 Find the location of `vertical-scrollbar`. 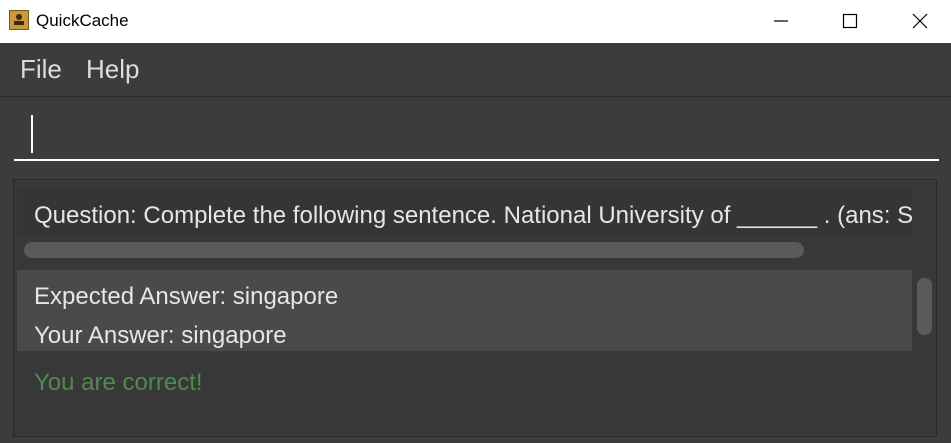

vertical-scrollbar is located at coordinates (924, 306).